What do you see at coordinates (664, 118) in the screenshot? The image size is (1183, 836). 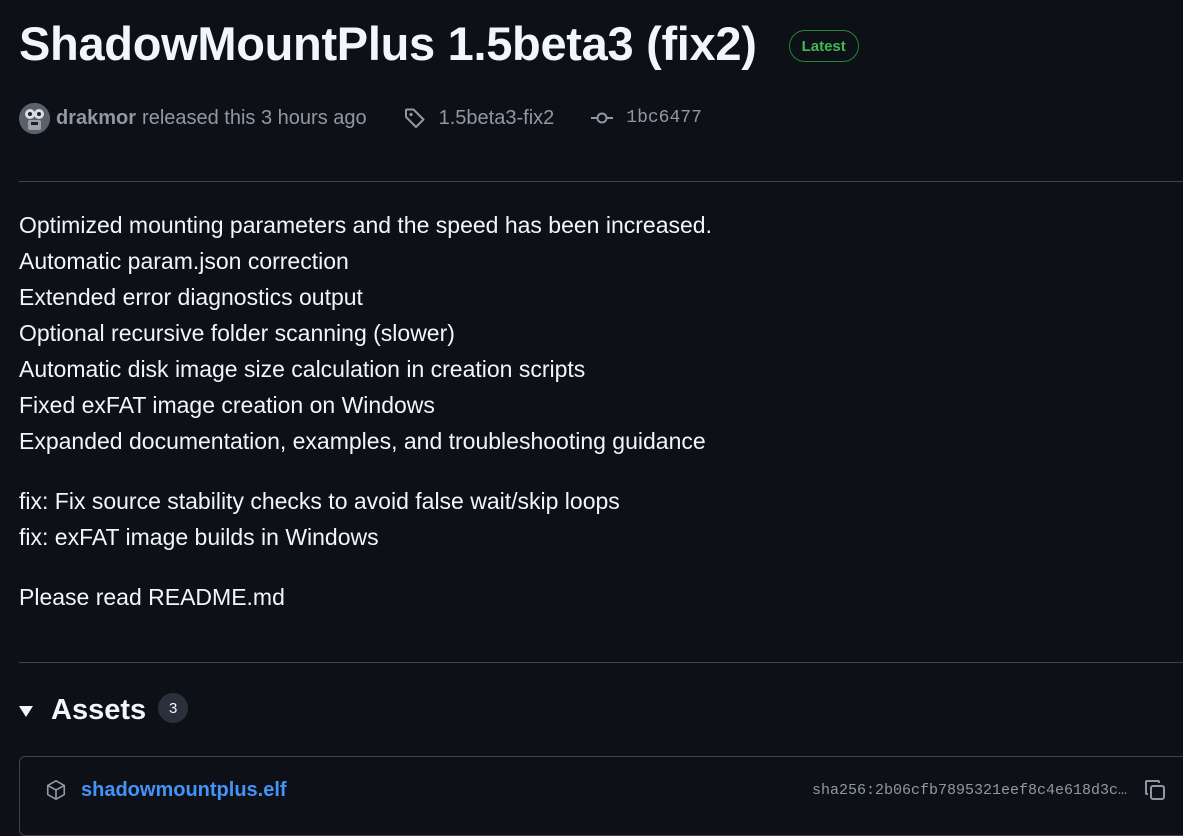 I see `commit-hash: 1bc6477` at bounding box center [664, 118].